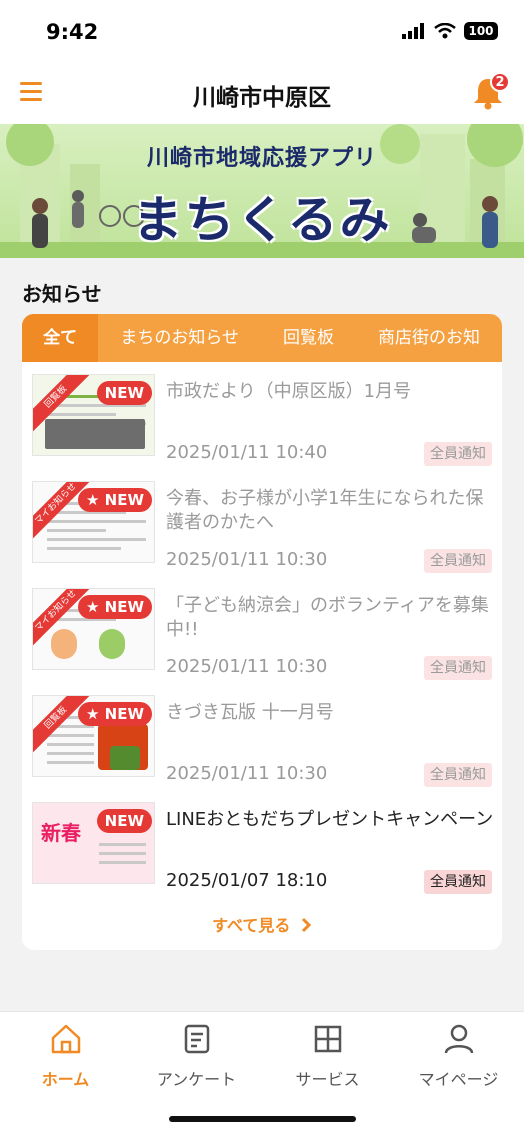 The height and width of the screenshot is (1134, 524). I want to click on nav-home: ホーム, so click(65, 1056).